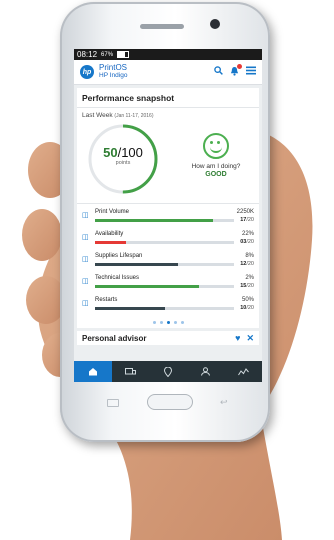  I want to click on menu-icon, so click(251, 72).